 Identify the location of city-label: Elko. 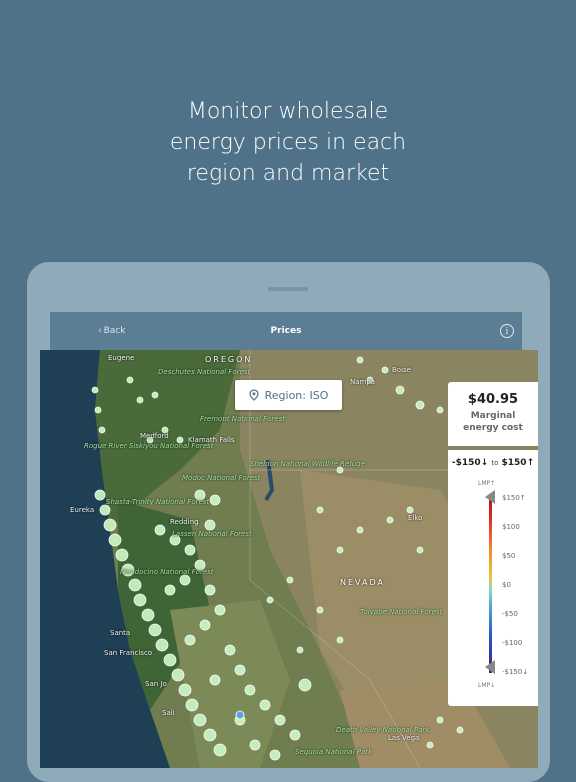
(415, 518).